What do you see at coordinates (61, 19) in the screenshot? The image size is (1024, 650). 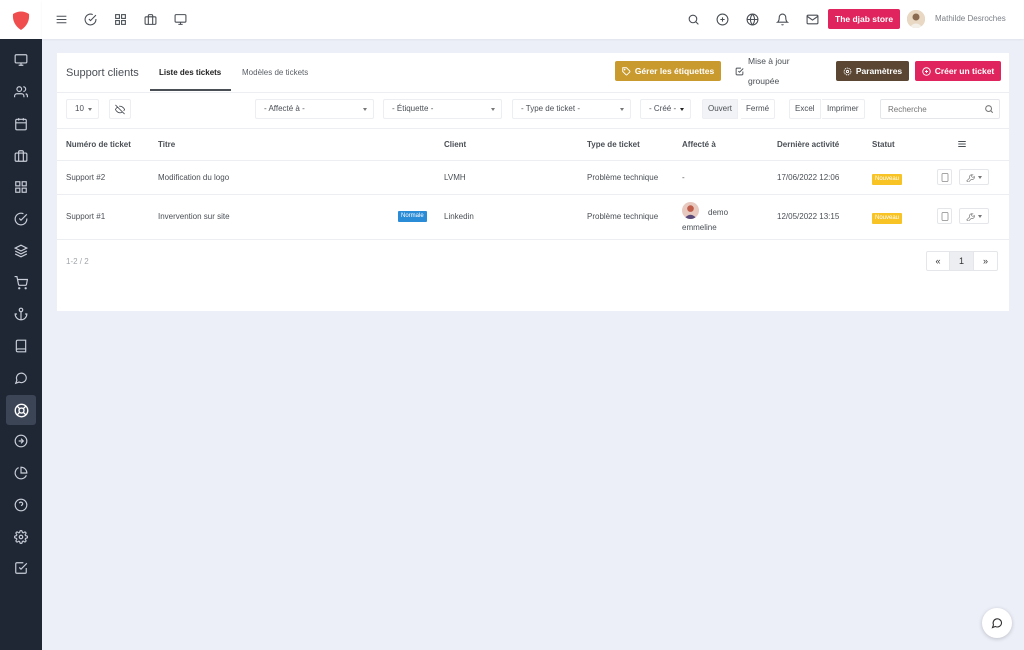 I see `menu-toggle` at bounding box center [61, 19].